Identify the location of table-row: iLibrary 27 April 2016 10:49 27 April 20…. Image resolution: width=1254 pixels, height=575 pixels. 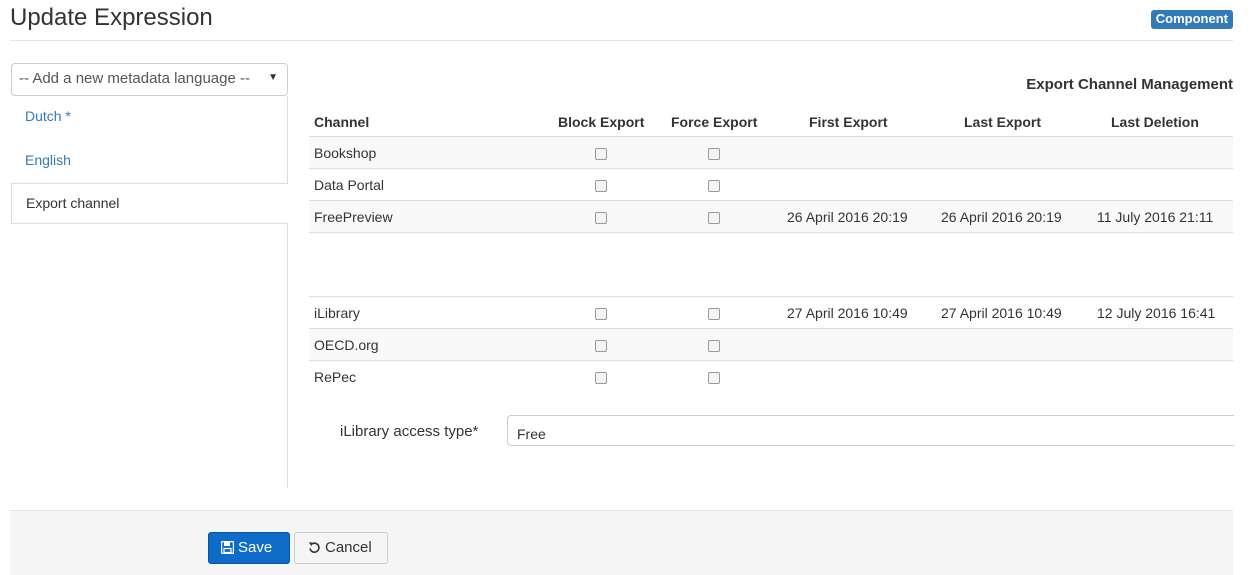
(771, 313).